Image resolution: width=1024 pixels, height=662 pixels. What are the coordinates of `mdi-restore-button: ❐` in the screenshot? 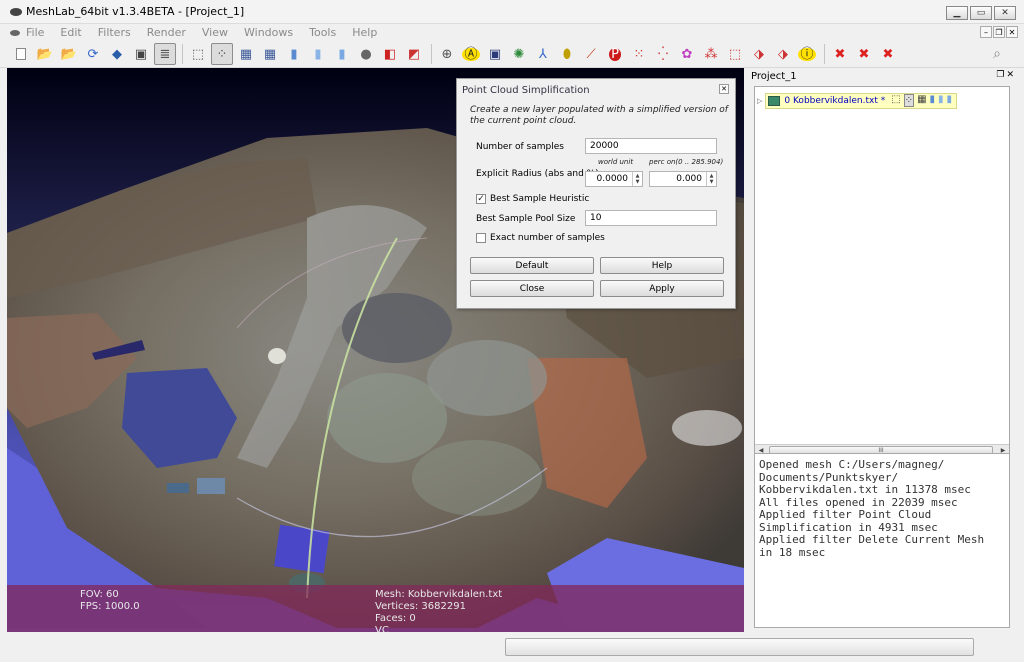 It's located at (999, 32).